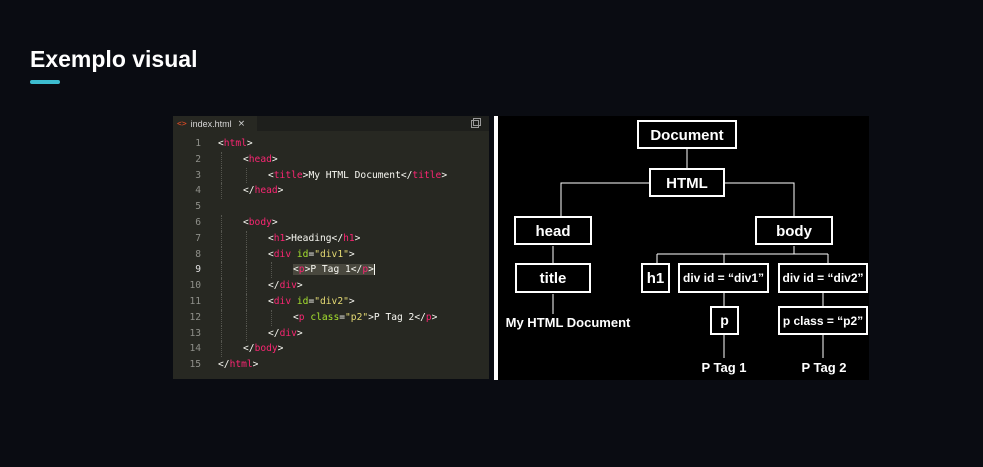 The width and height of the screenshot is (983, 467). What do you see at coordinates (285, 286) in the screenshot?
I see `code-text: </div>` at bounding box center [285, 286].